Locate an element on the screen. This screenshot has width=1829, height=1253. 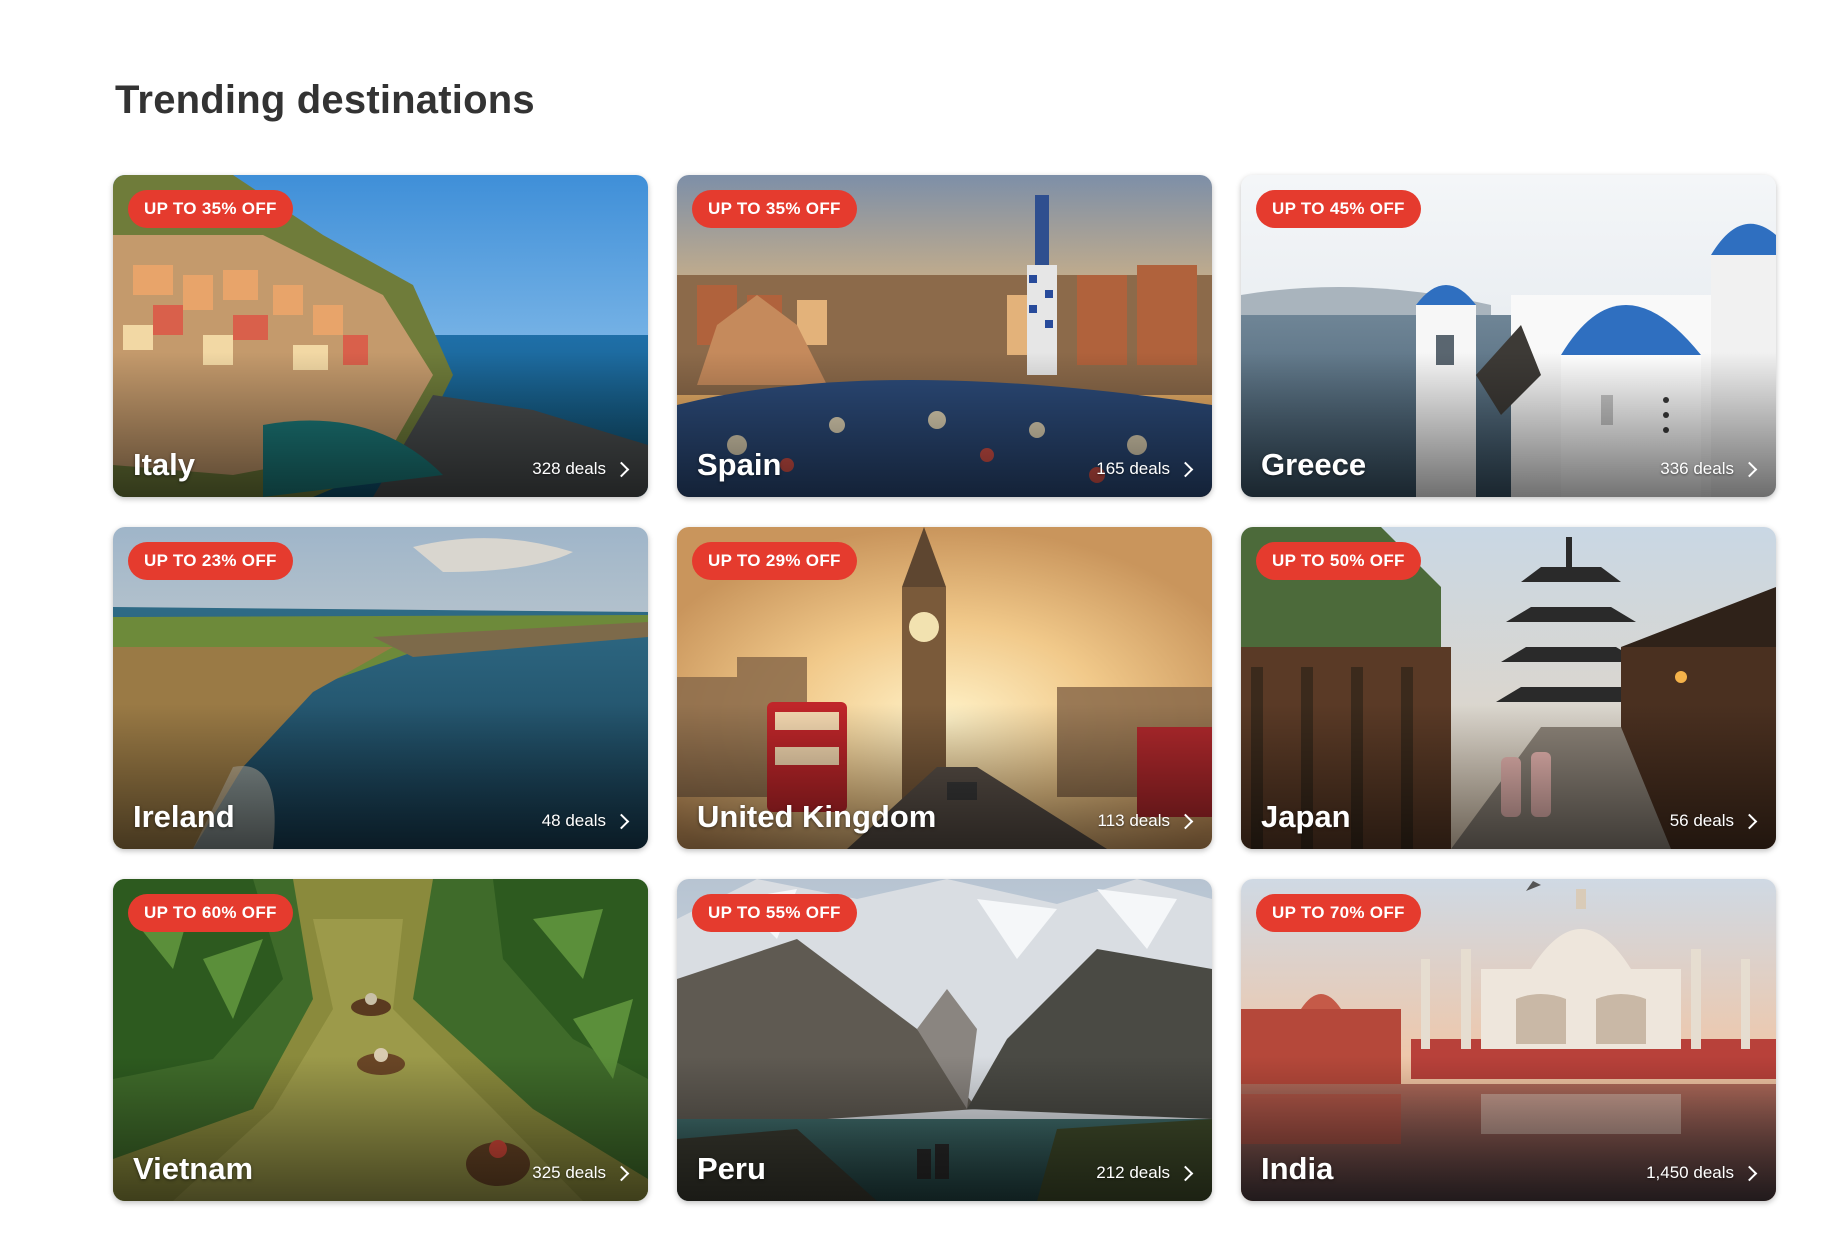
destination-name: Greece is located at coordinates (1314, 464).